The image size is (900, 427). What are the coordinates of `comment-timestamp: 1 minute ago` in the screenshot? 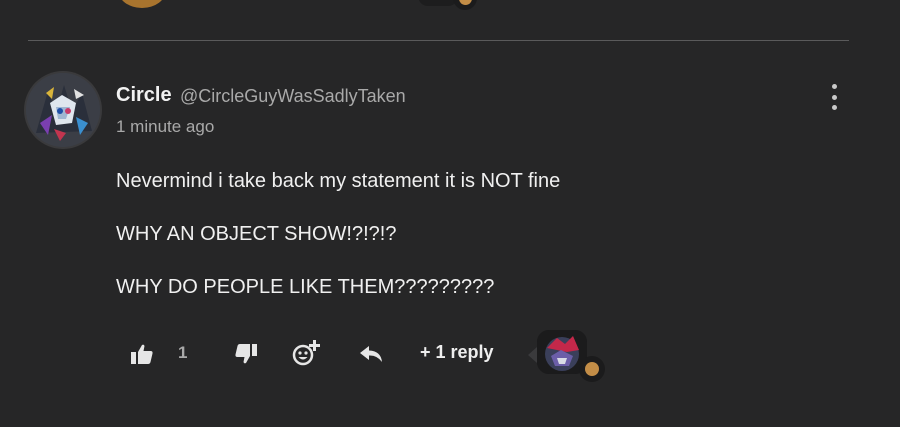 It's located at (165, 127).